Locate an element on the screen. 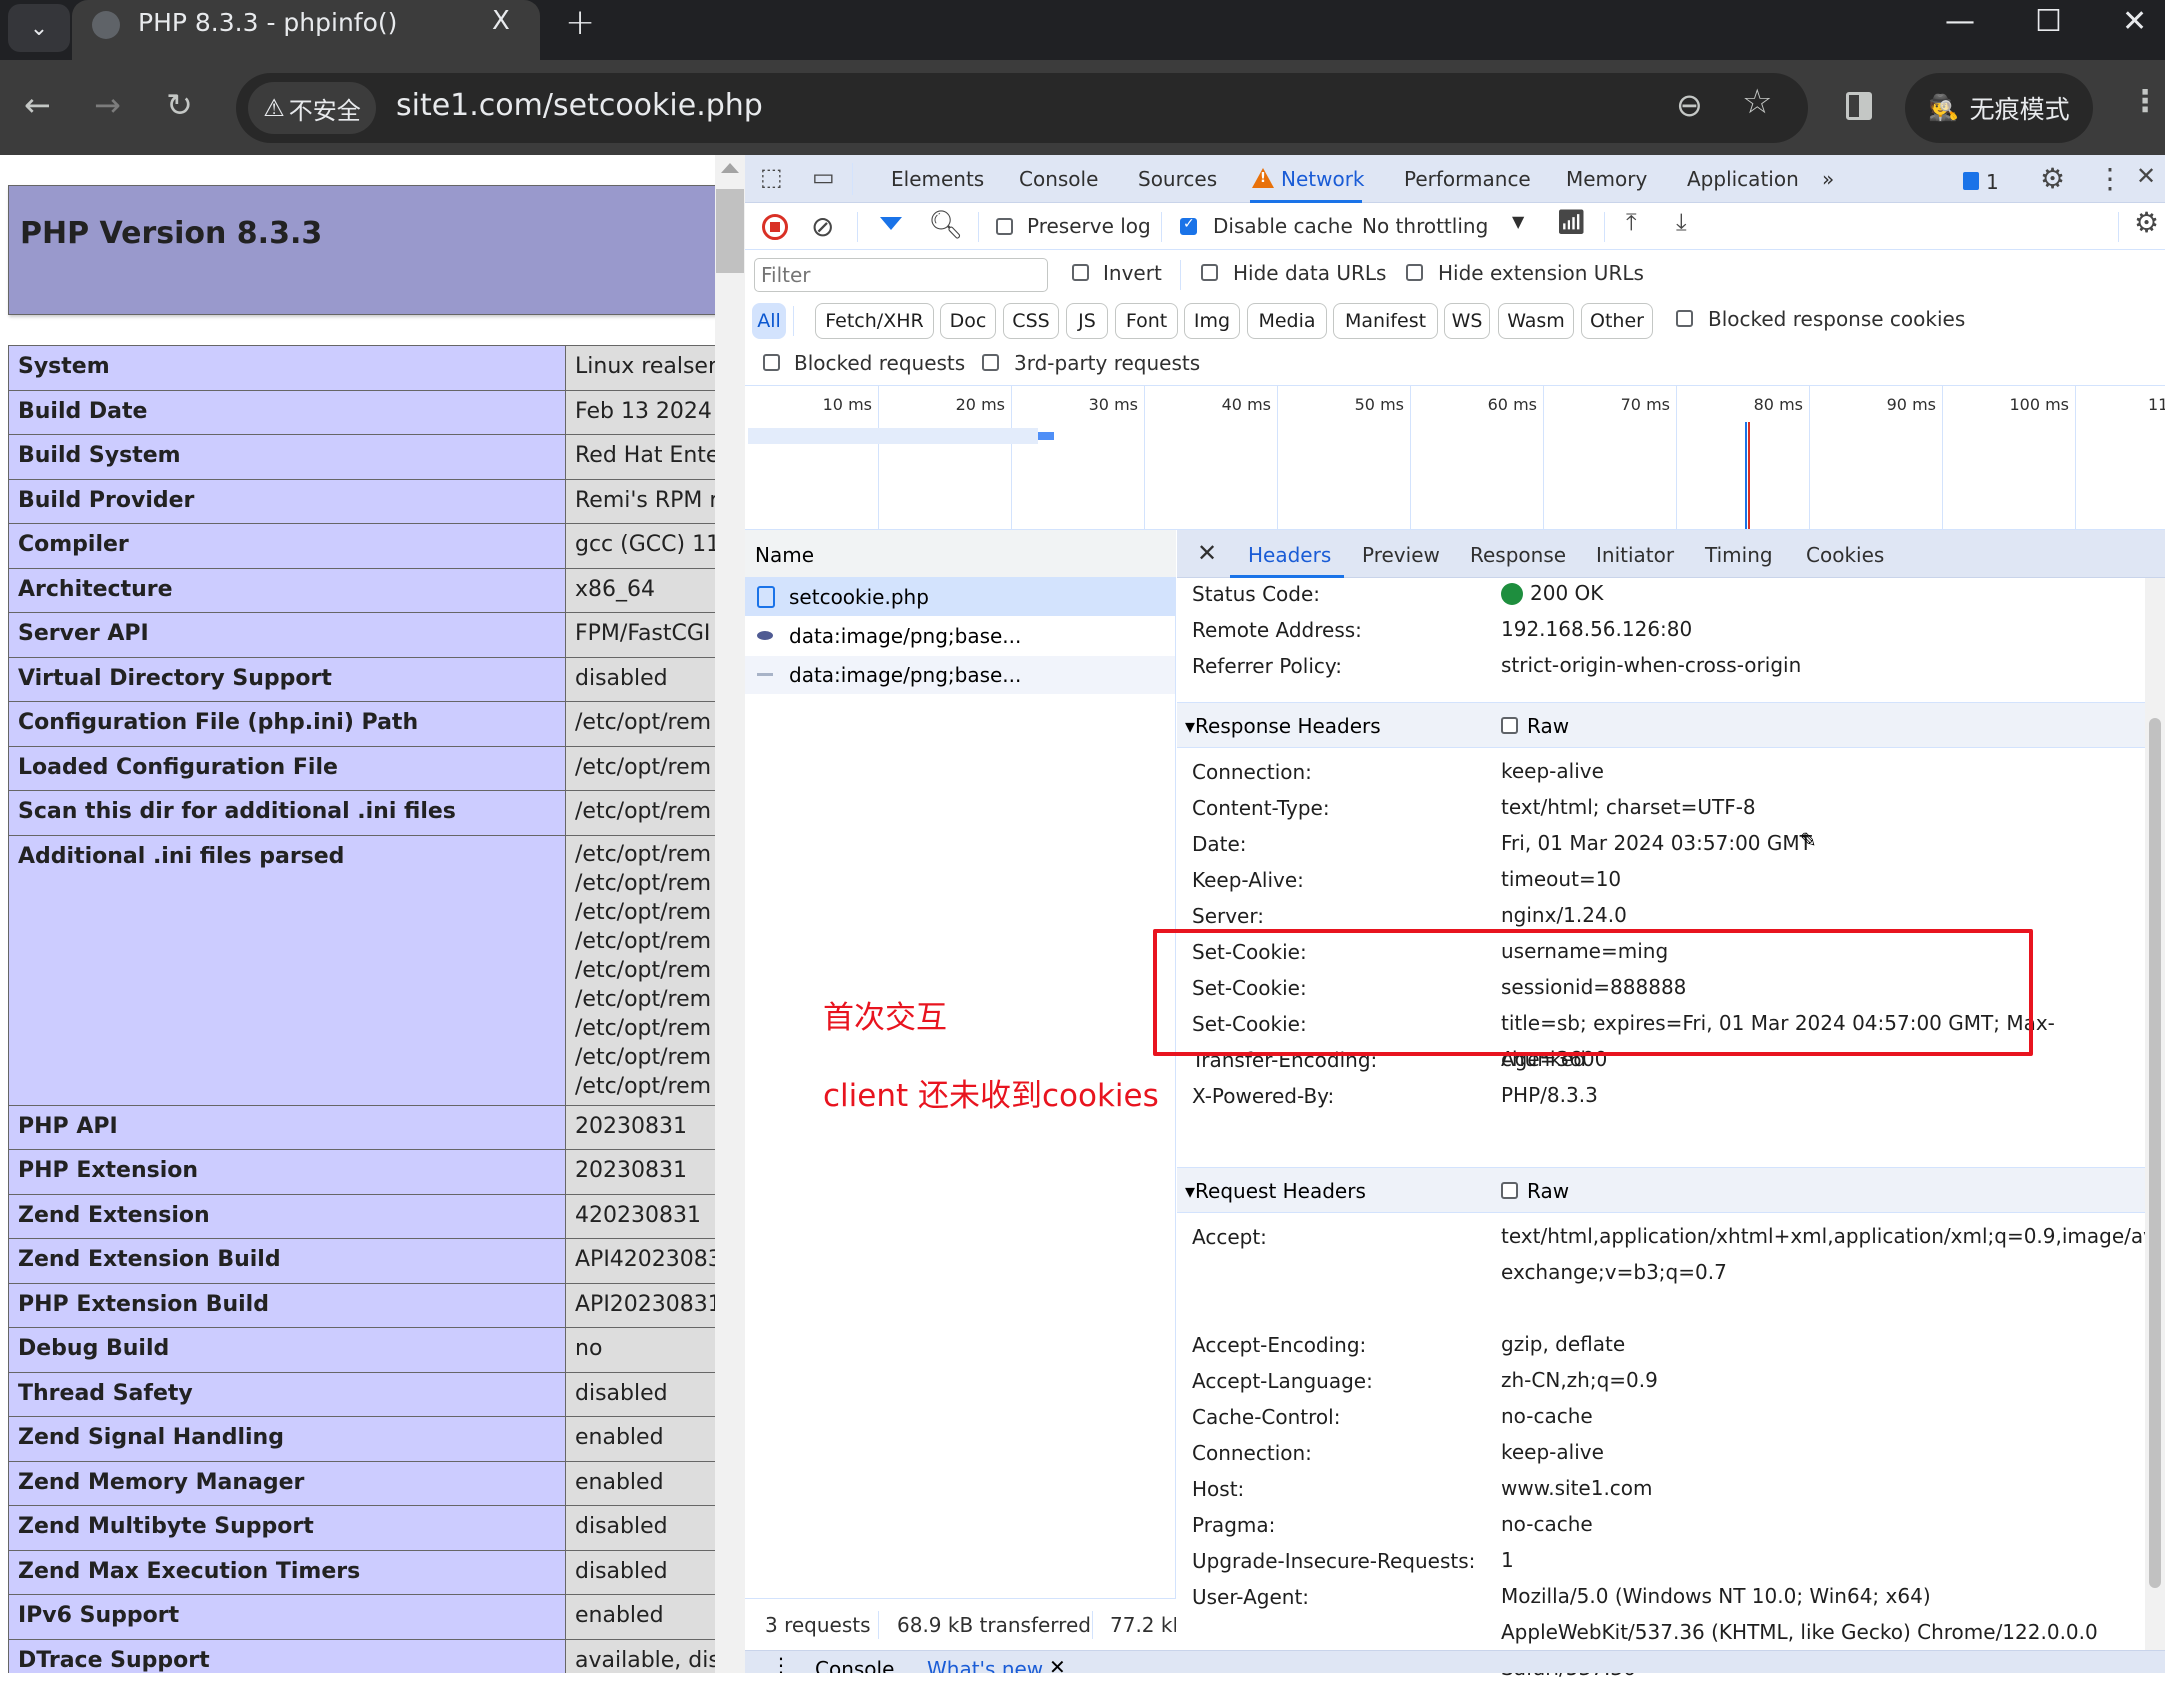  preserve-log-checkbox is located at coordinates (1004, 226).